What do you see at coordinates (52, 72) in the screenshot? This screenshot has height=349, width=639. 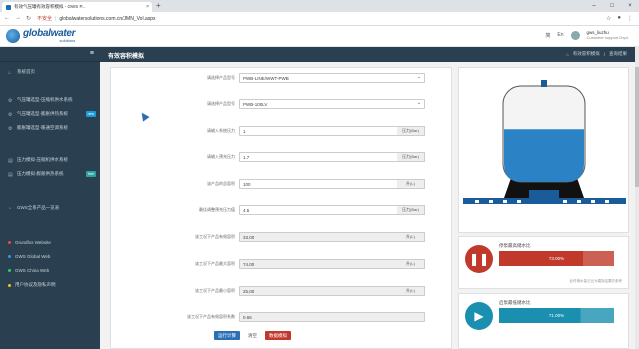 I see `sidebar-item: ⌂ 系统首页` at bounding box center [52, 72].